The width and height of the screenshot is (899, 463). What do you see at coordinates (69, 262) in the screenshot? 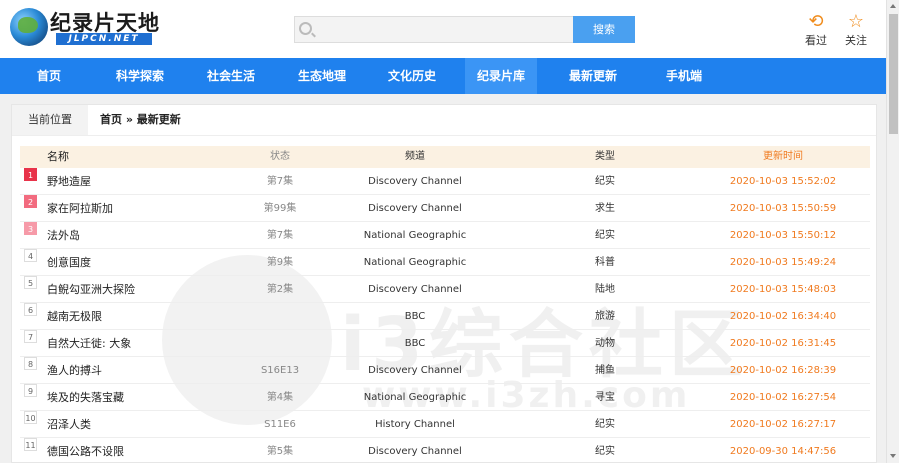
I see `title-link: 创意国度` at bounding box center [69, 262].